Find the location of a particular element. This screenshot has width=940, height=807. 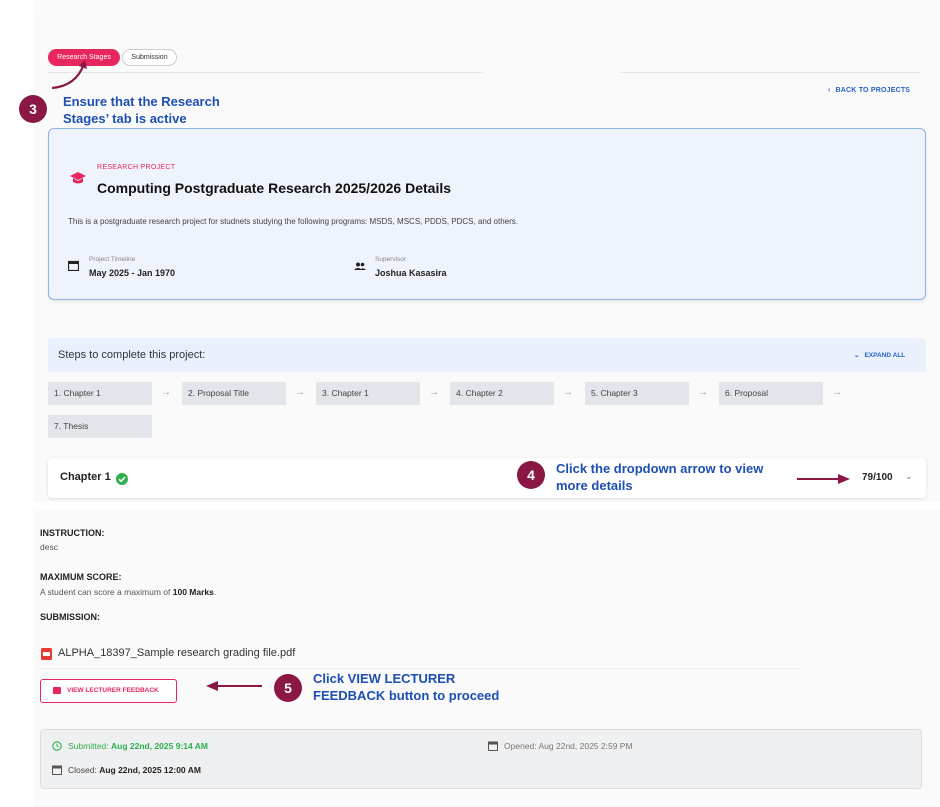

closed-text: Closed: Aug 22nd, 2025 12:00 AM is located at coordinates (134, 770).